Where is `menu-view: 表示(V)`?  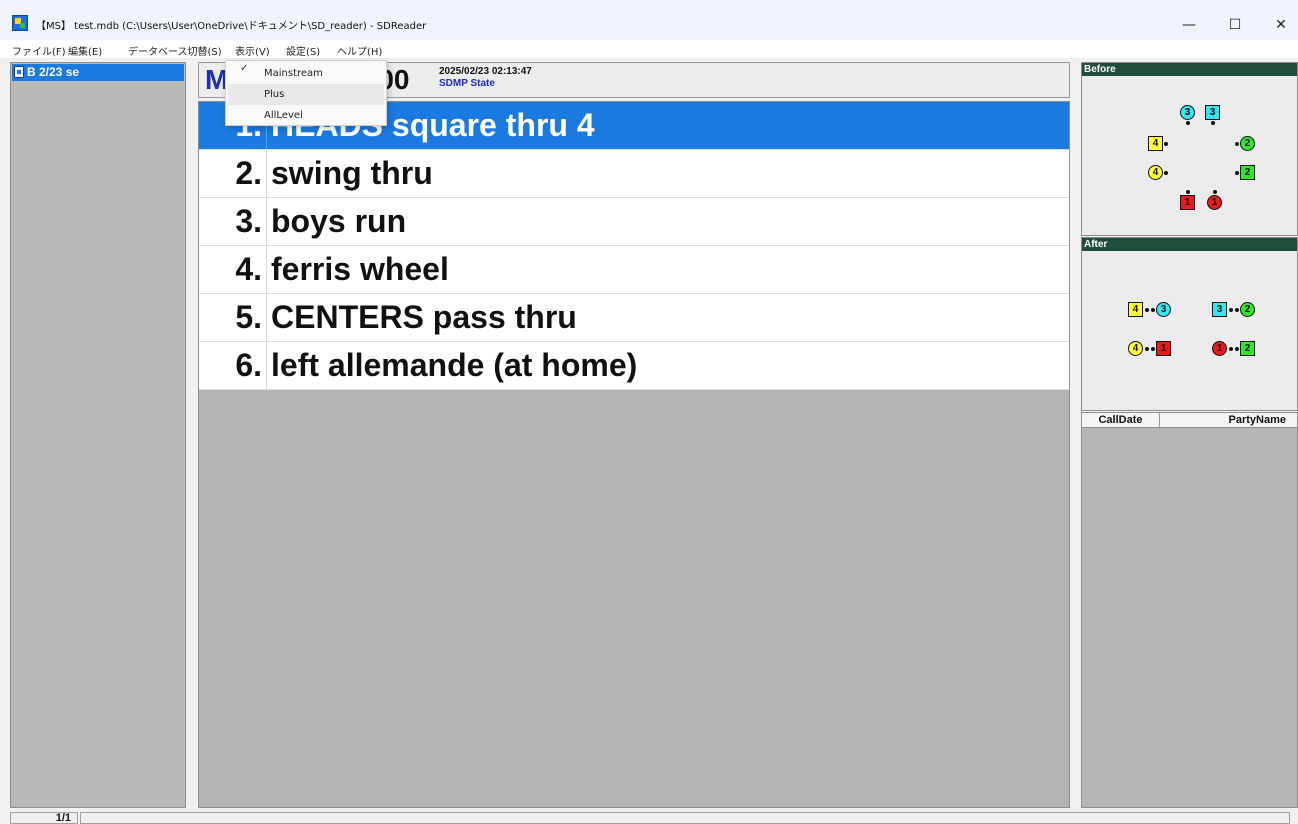
menu-view: 表示(V) is located at coordinates (252, 50).